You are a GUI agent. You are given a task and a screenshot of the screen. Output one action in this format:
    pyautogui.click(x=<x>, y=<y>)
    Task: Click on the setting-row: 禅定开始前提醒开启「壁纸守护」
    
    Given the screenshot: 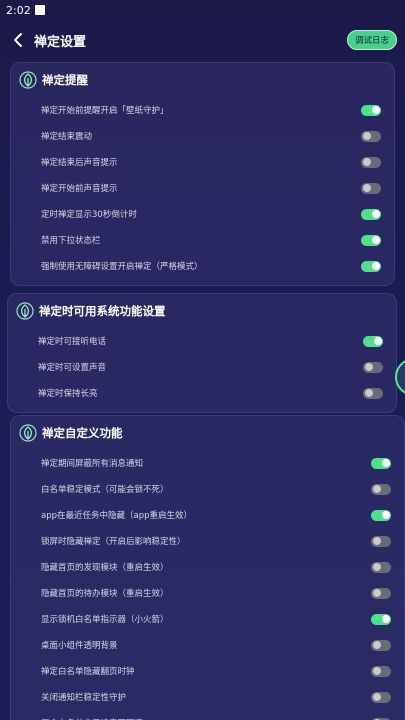 What is the action you would take?
    pyautogui.click(x=202, y=110)
    